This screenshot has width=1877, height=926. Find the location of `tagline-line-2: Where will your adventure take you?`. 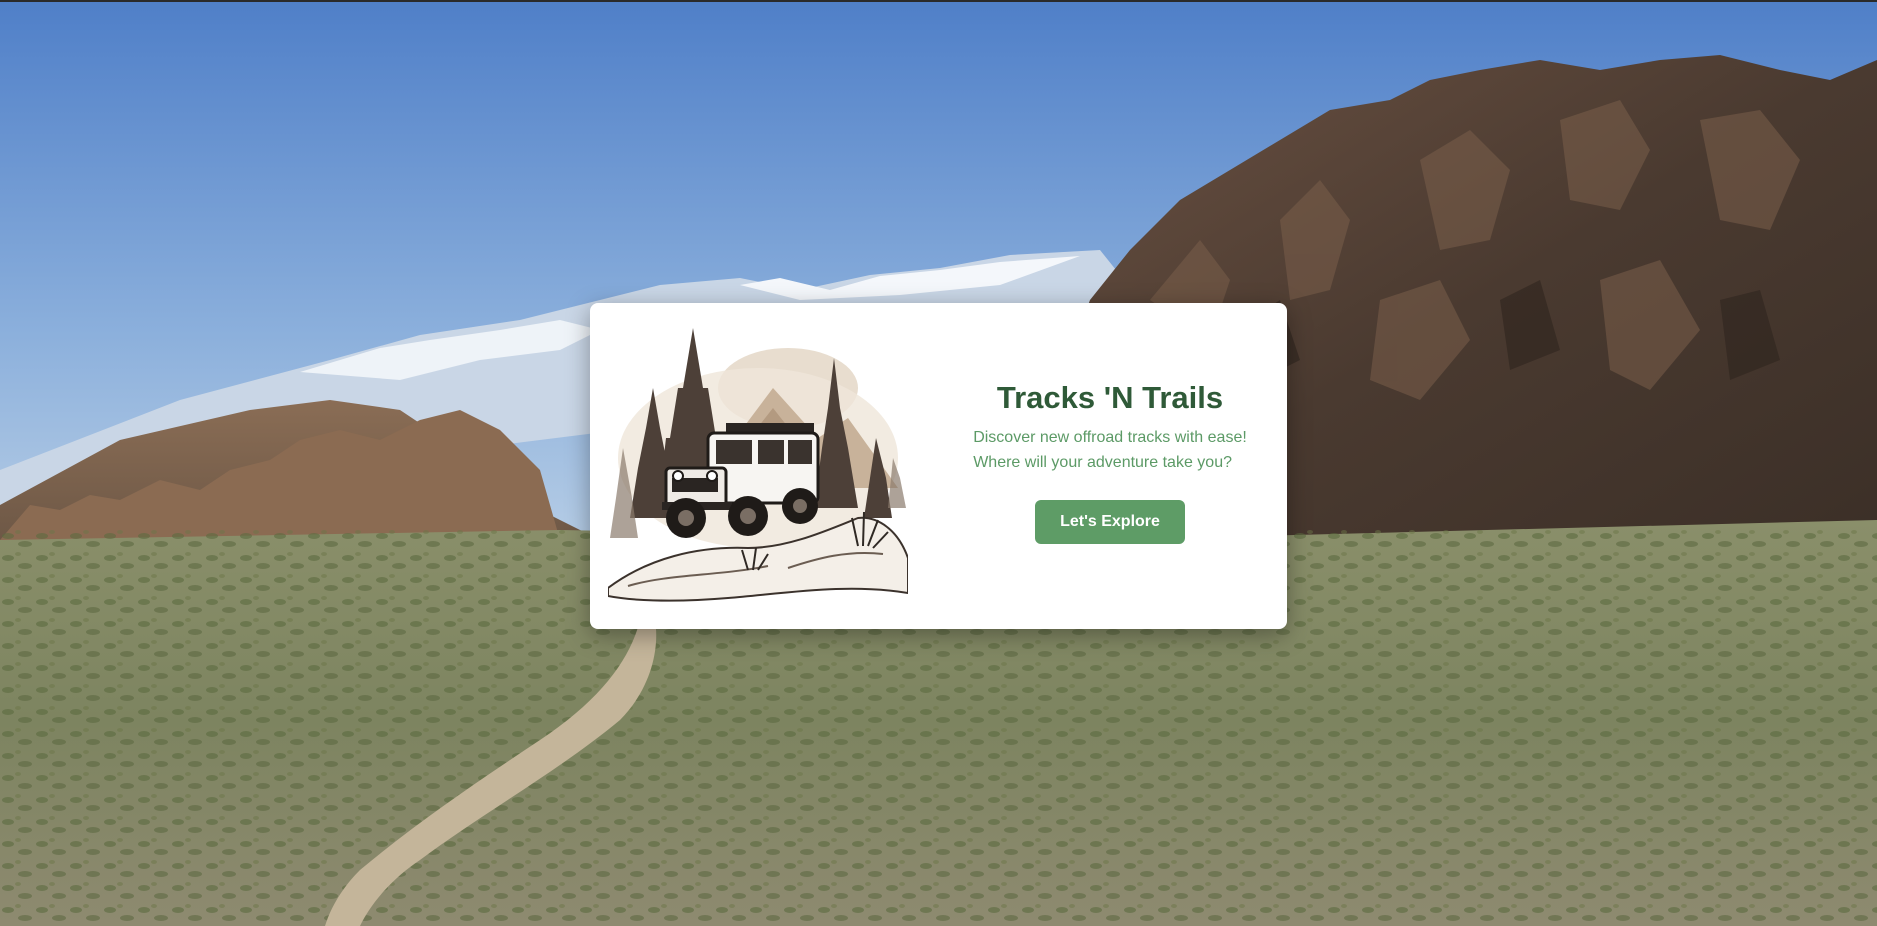

tagline-line-2: Where will your adventure take you? is located at coordinates (1102, 462).